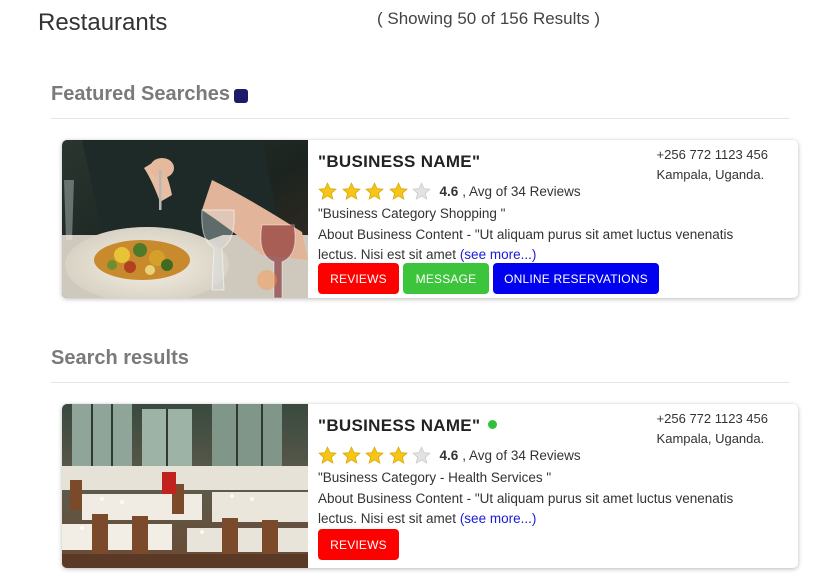  Describe the element at coordinates (120, 358) in the screenshot. I see `search-results-heading: Search results` at that location.